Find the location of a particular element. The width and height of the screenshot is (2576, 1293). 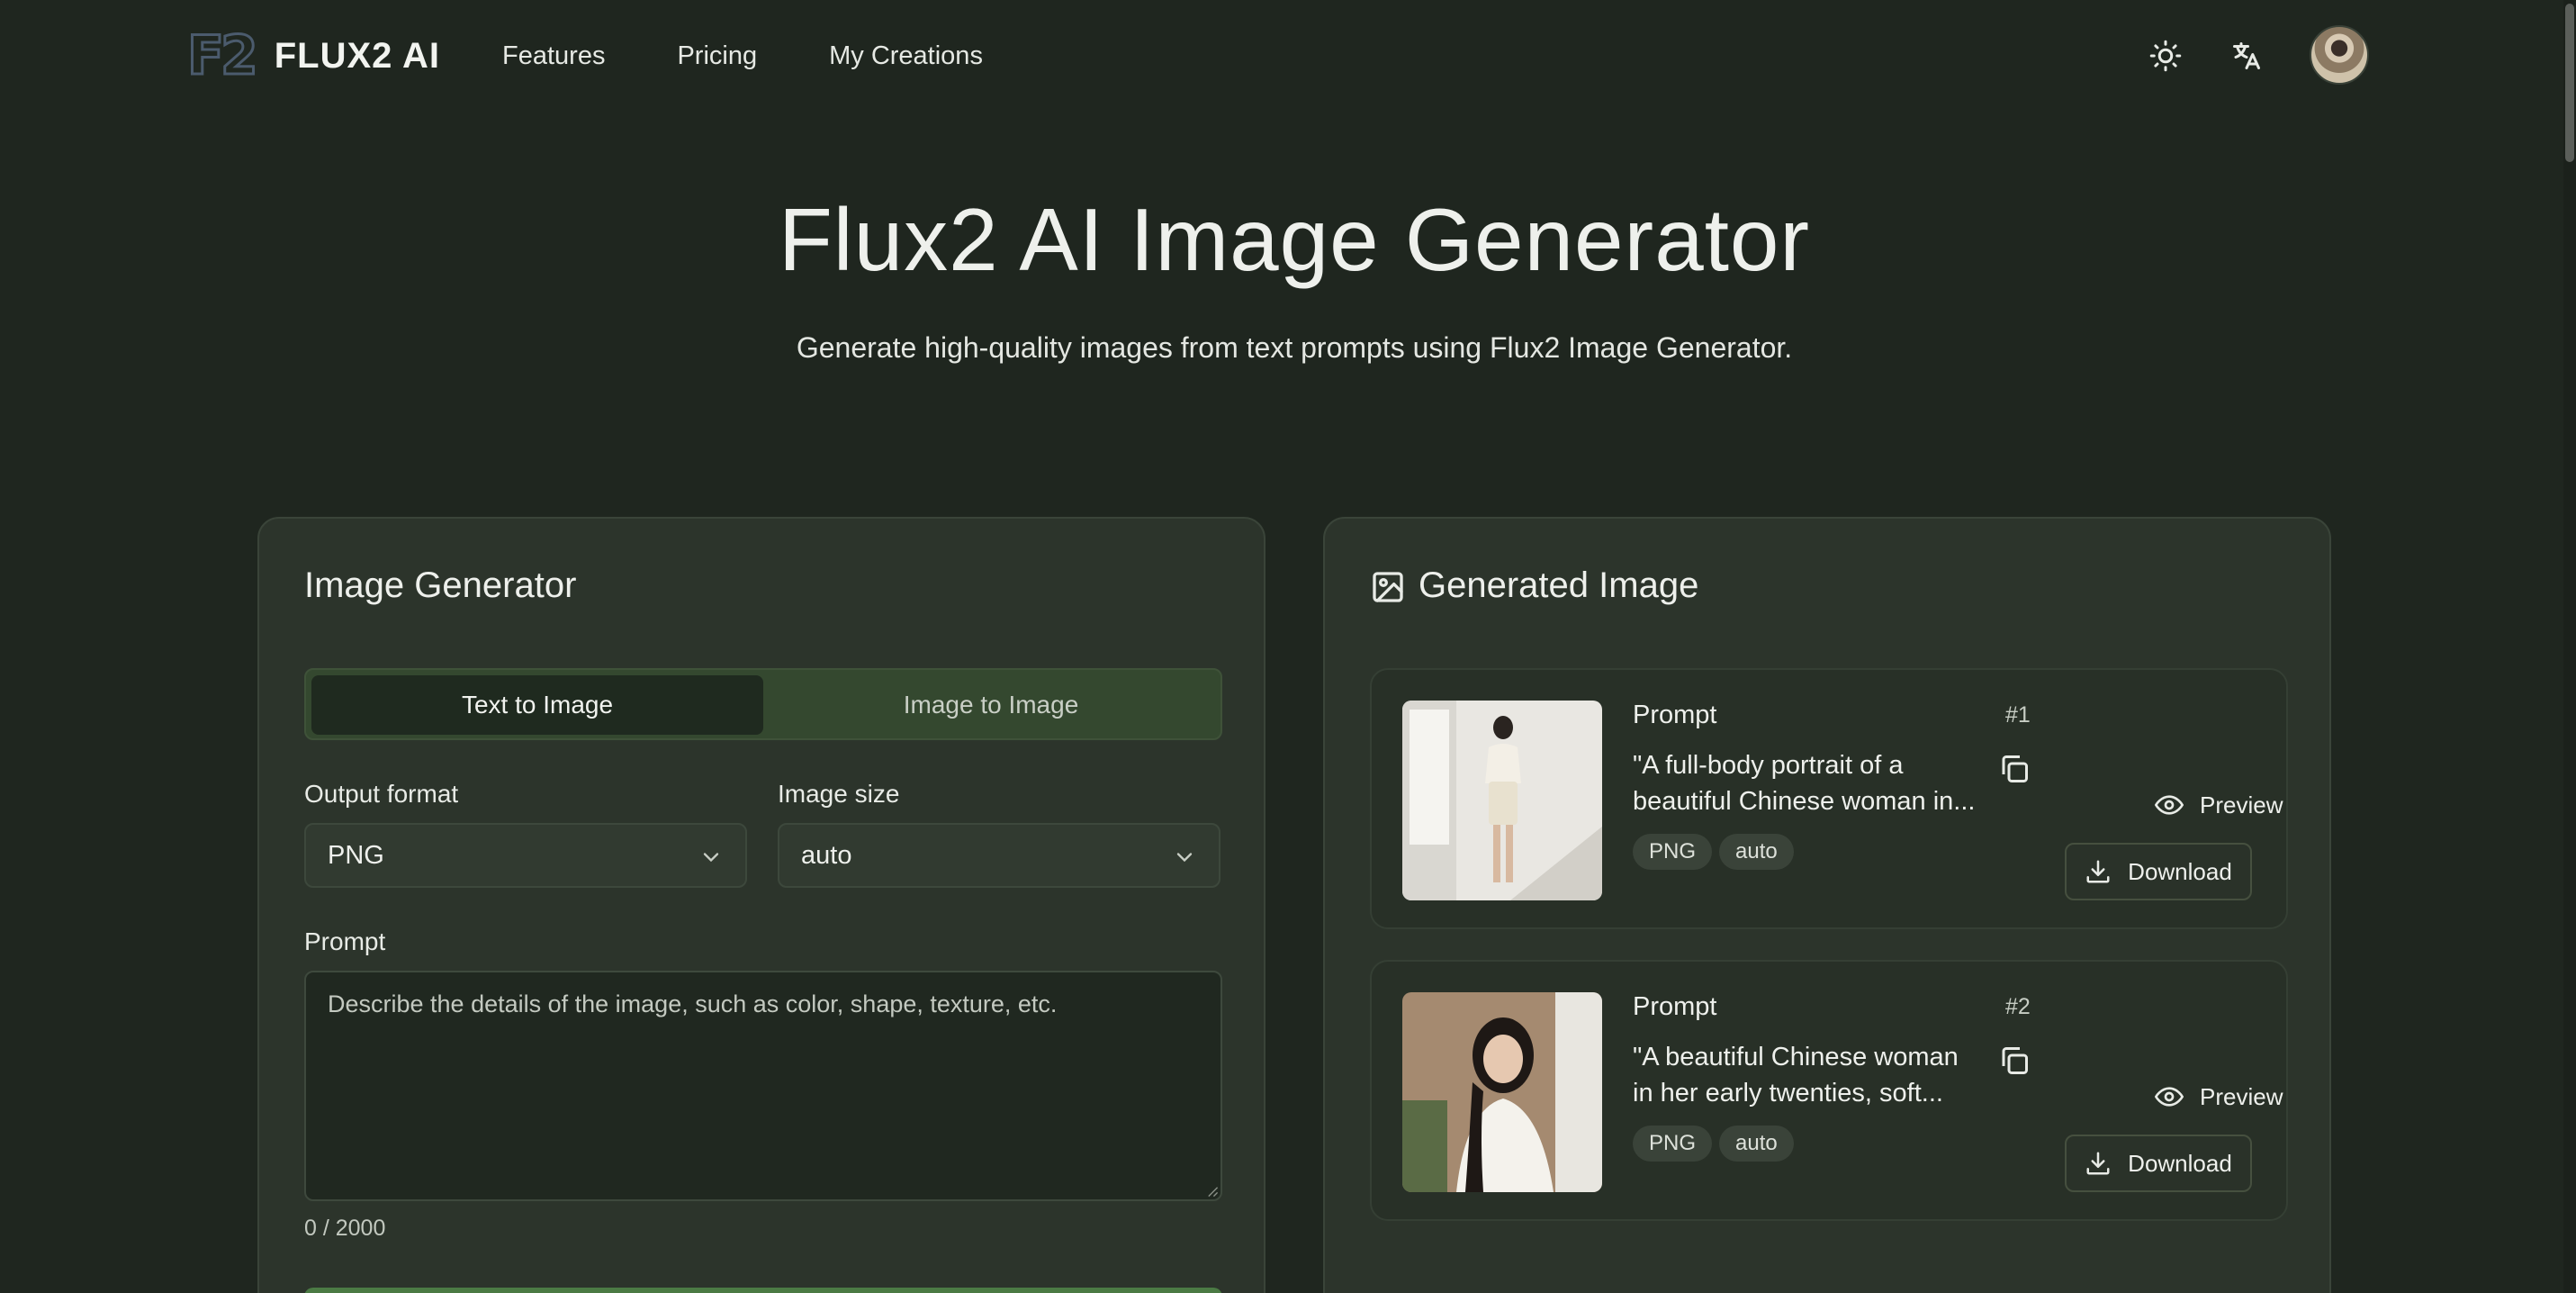

prompt-char-counter: 0 / 2000 is located at coordinates (345, 1228).